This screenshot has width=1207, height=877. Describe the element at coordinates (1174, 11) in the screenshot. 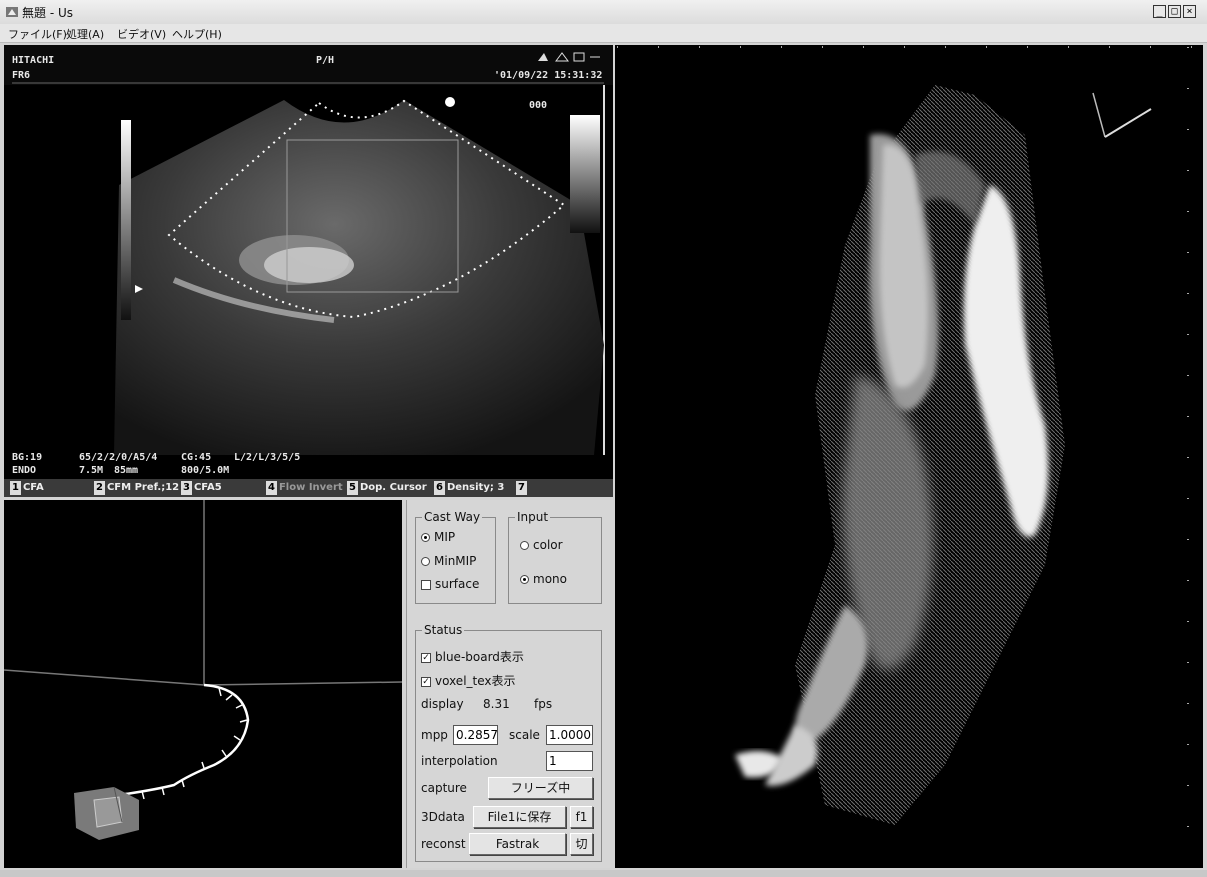

I see `maximize-button: □` at that location.